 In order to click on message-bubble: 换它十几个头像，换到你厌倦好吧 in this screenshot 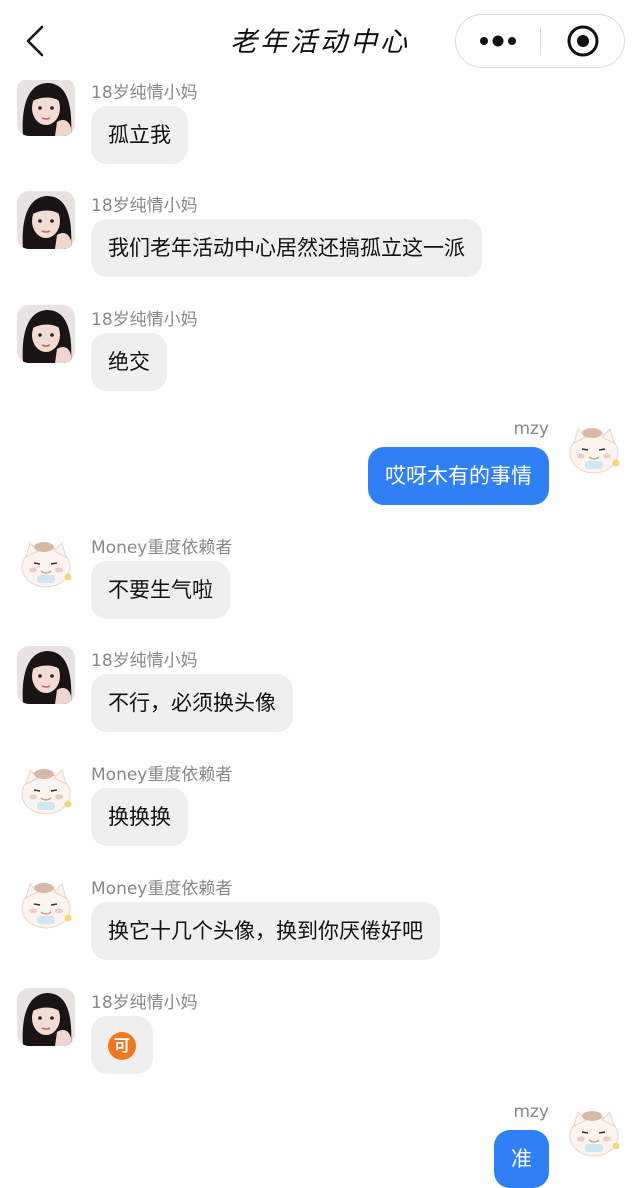, I will do `click(265, 931)`.